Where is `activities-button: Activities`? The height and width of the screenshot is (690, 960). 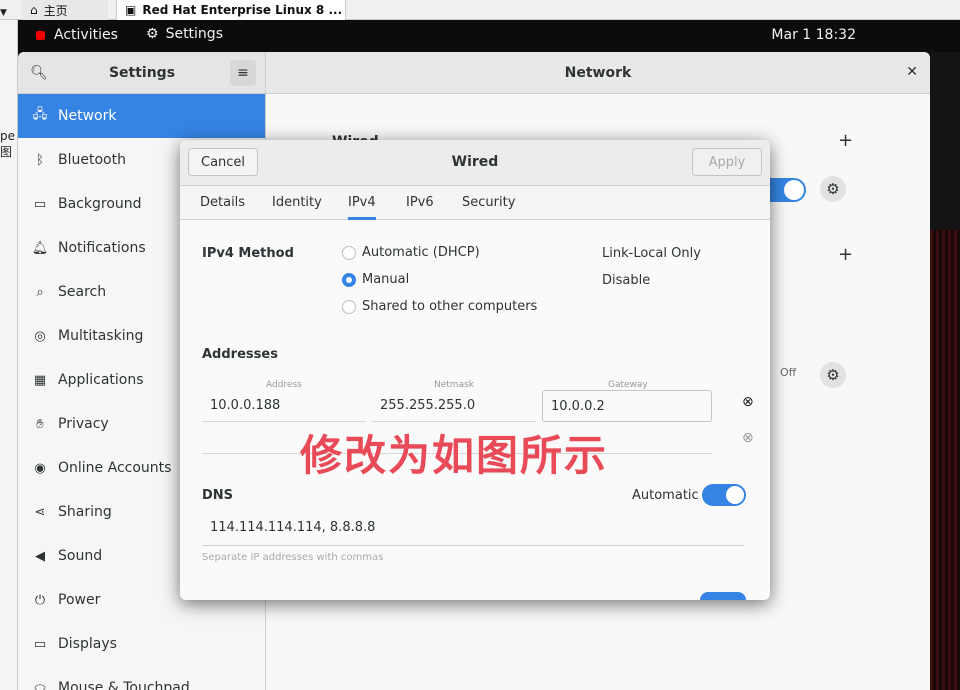 activities-button: Activities is located at coordinates (77, 35).